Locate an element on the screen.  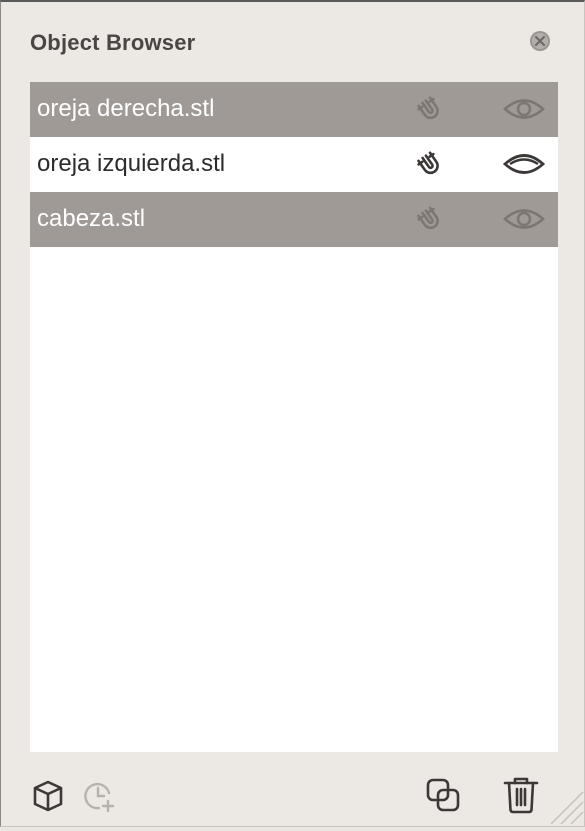
list-item: oreja izquierda.stl is located at coordinates (294, 164).